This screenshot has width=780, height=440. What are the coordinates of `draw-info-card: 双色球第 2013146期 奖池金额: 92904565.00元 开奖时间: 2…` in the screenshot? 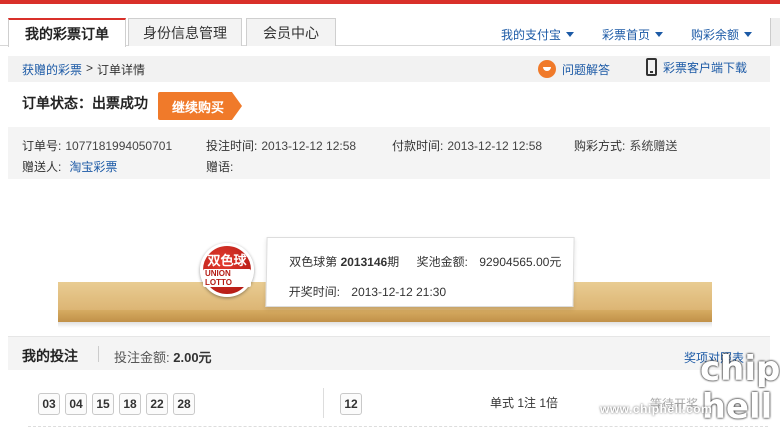 It's located at (420, 272).